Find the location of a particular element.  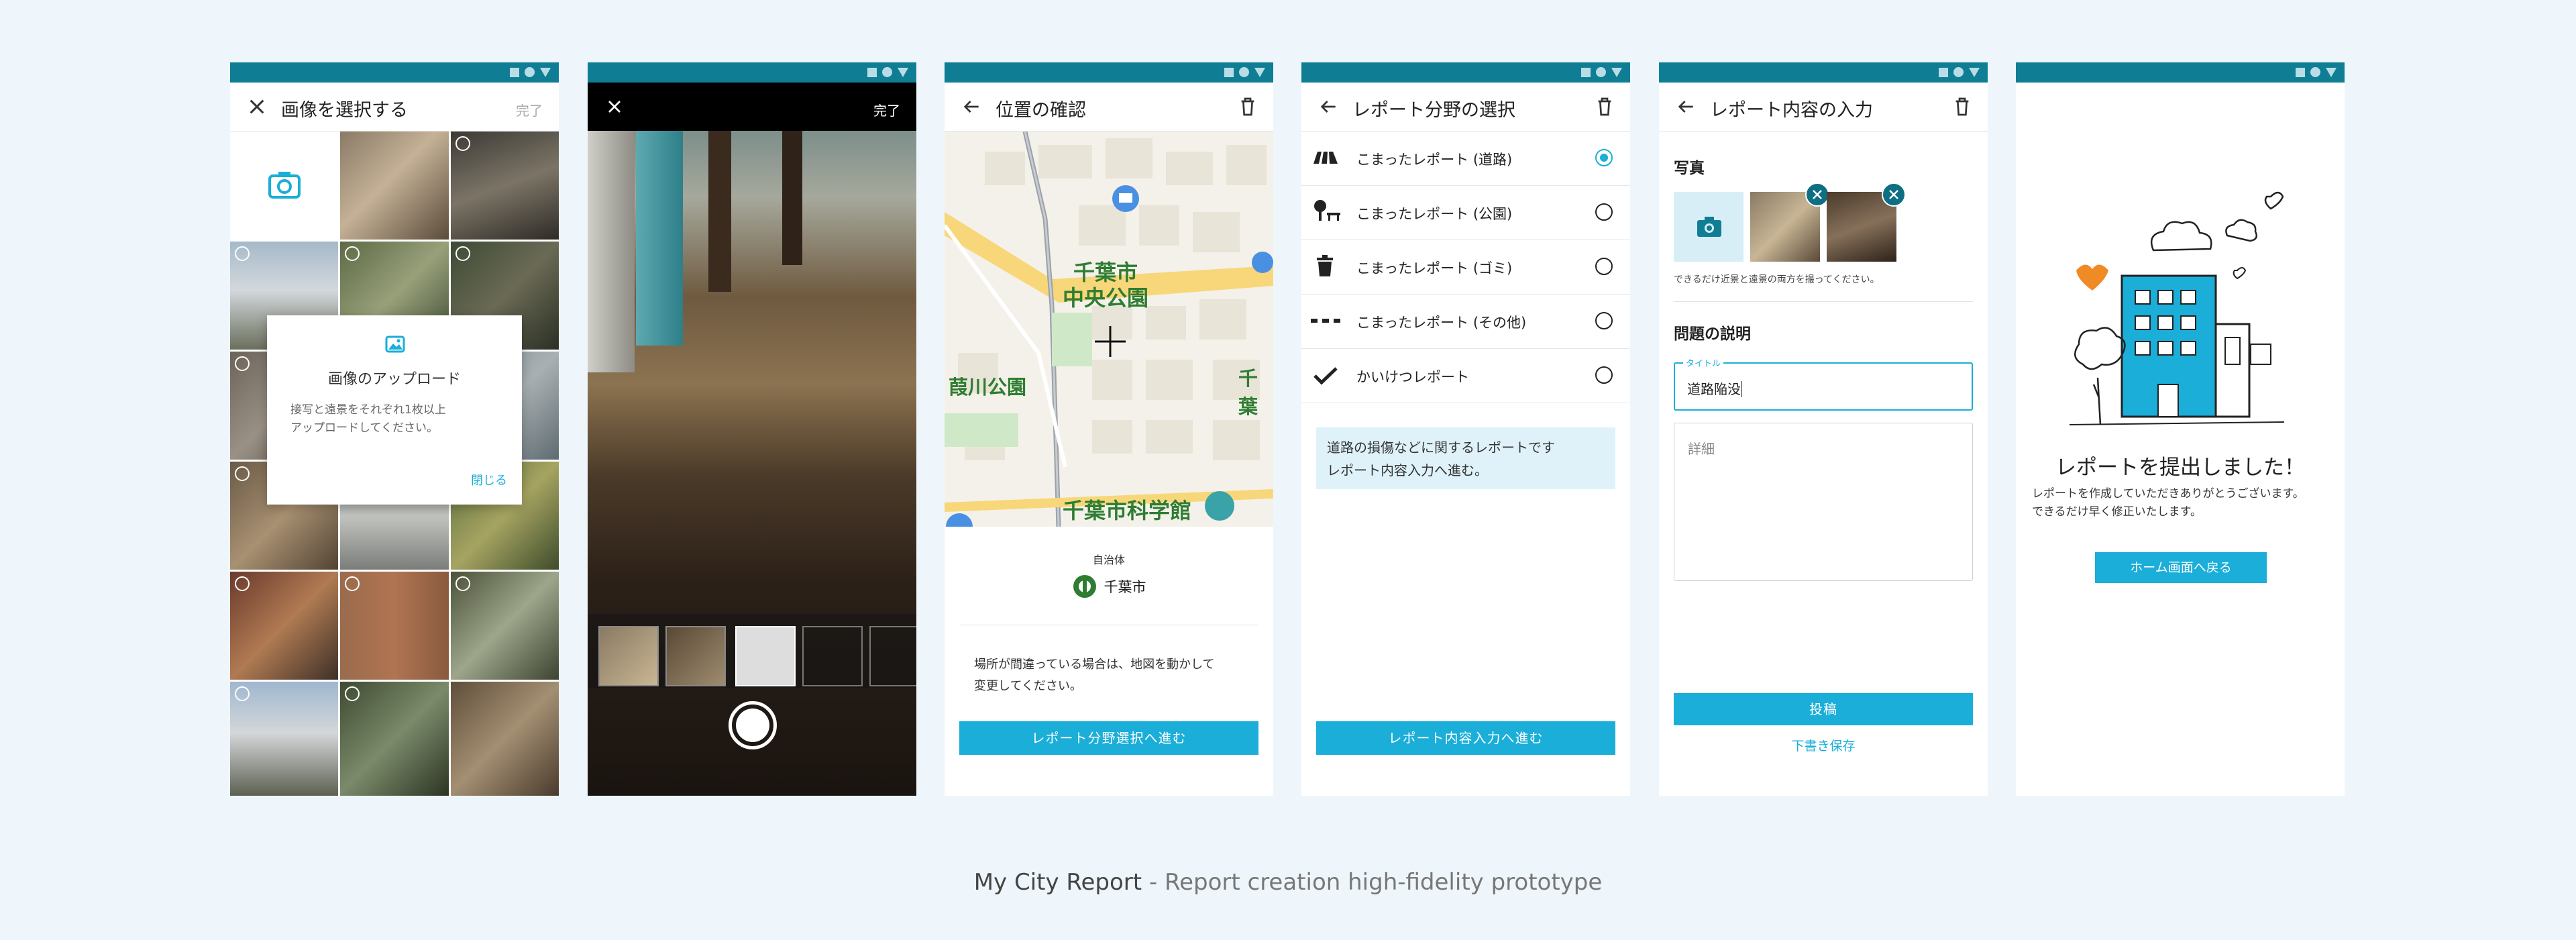

photos-label: 写真 is located at coordinates (1689, 168).